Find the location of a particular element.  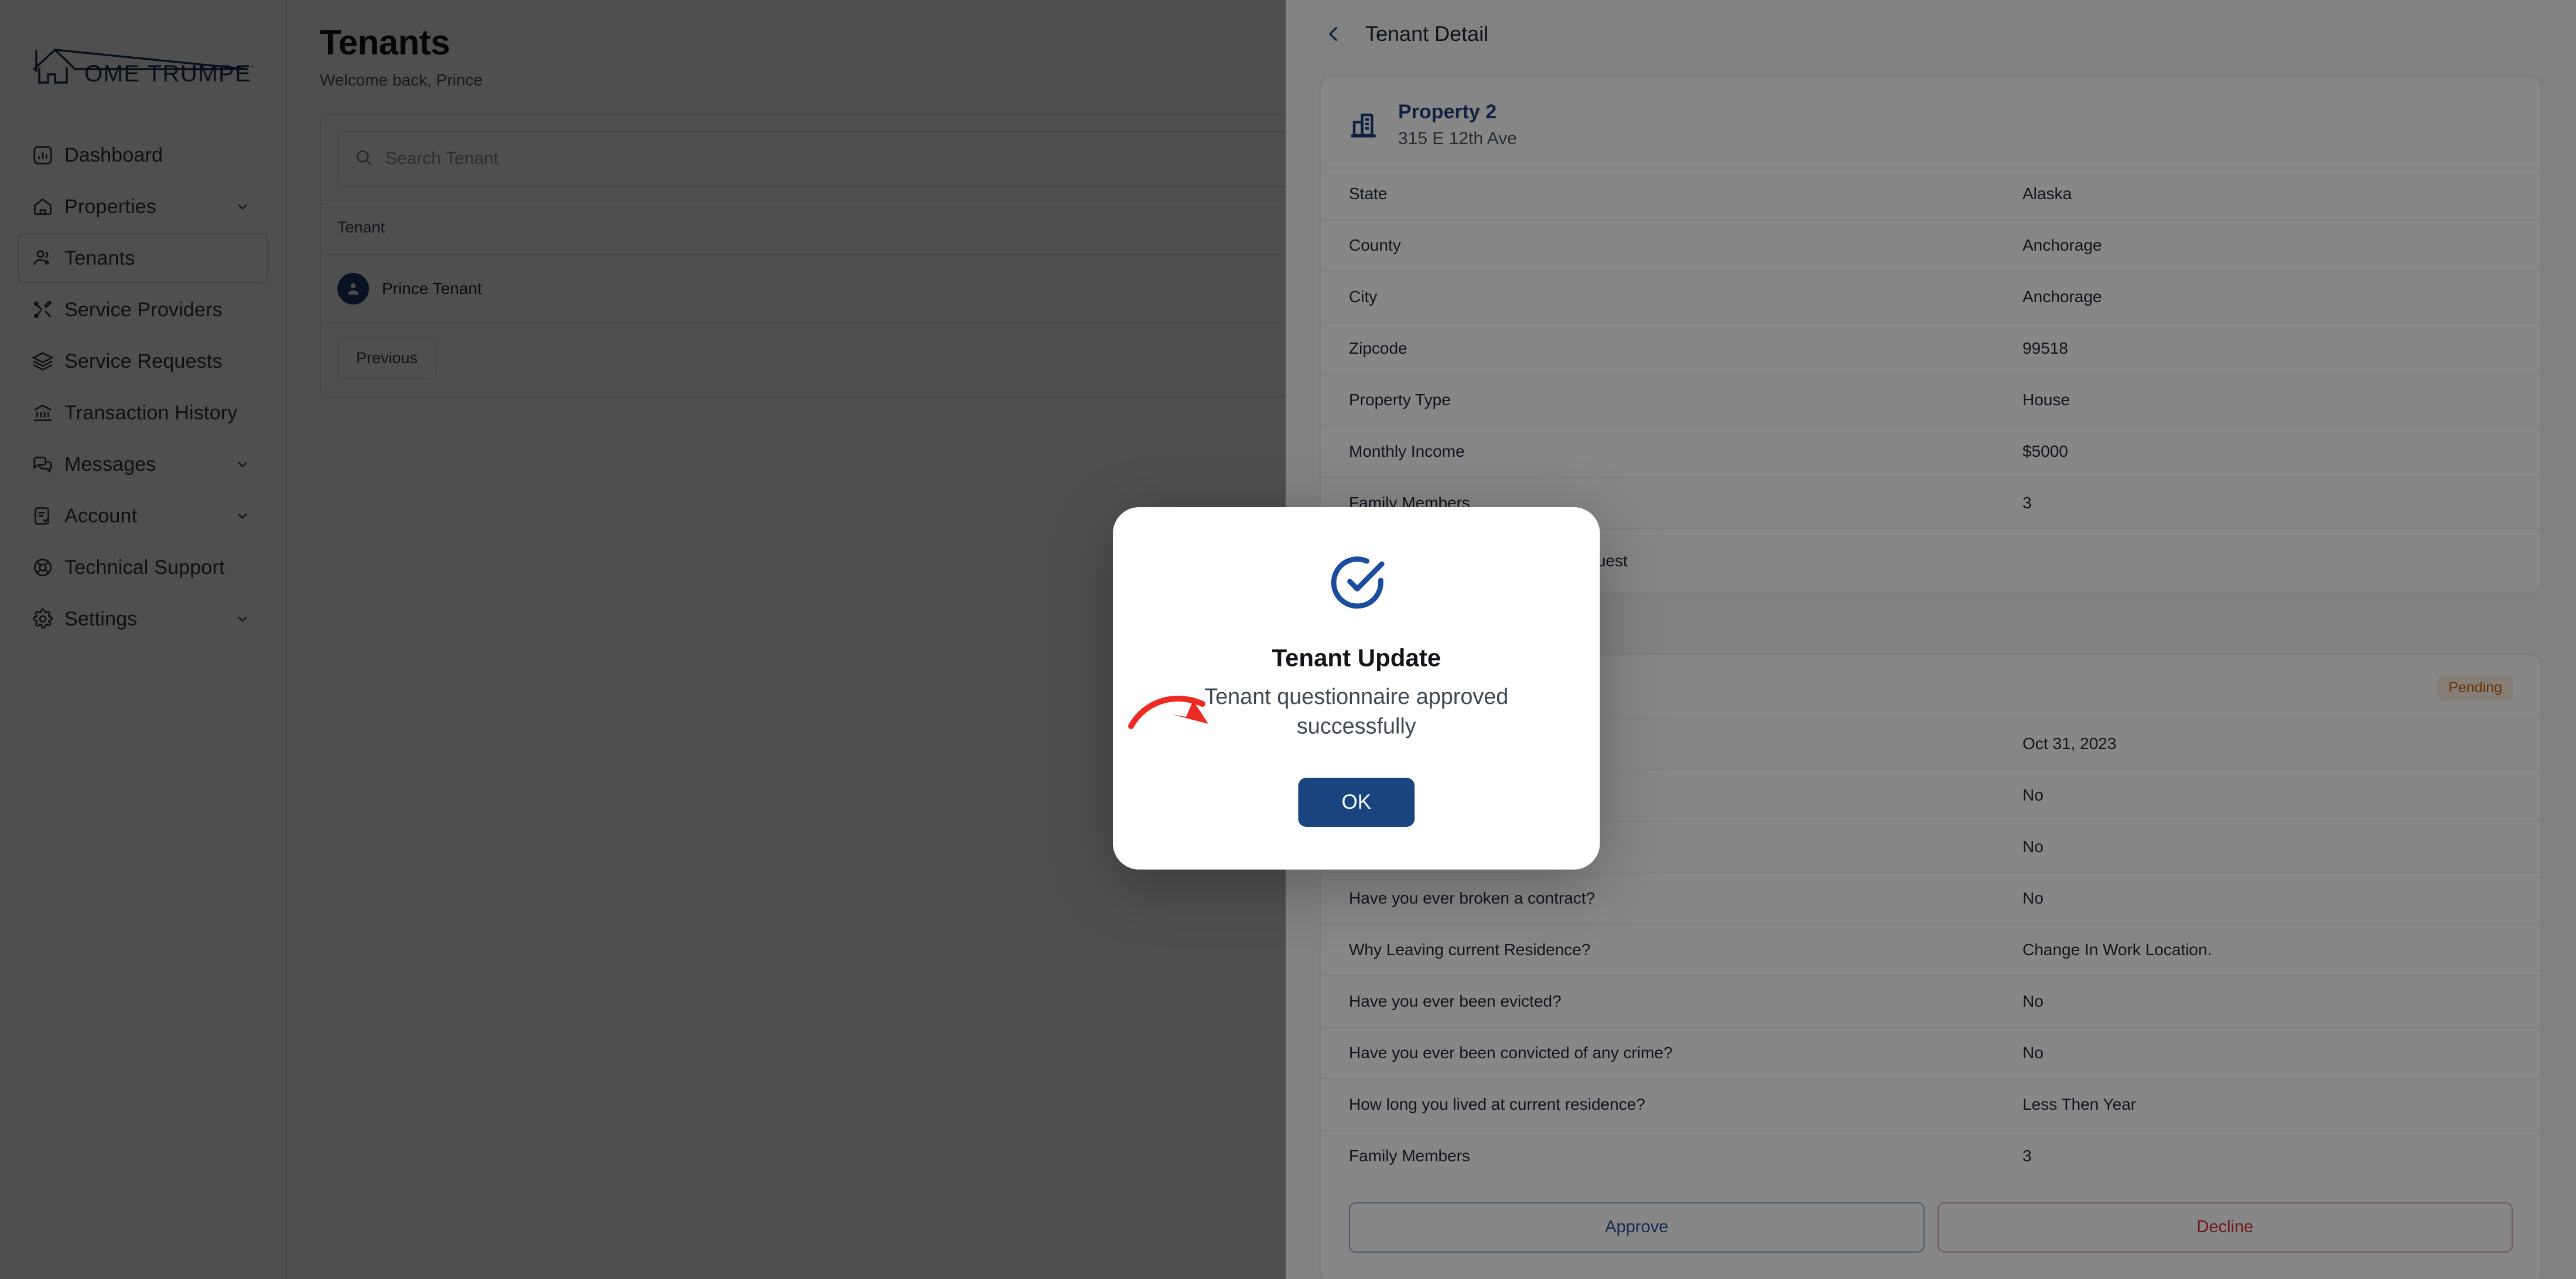

gear-icon is located at coordinates (48, 619).